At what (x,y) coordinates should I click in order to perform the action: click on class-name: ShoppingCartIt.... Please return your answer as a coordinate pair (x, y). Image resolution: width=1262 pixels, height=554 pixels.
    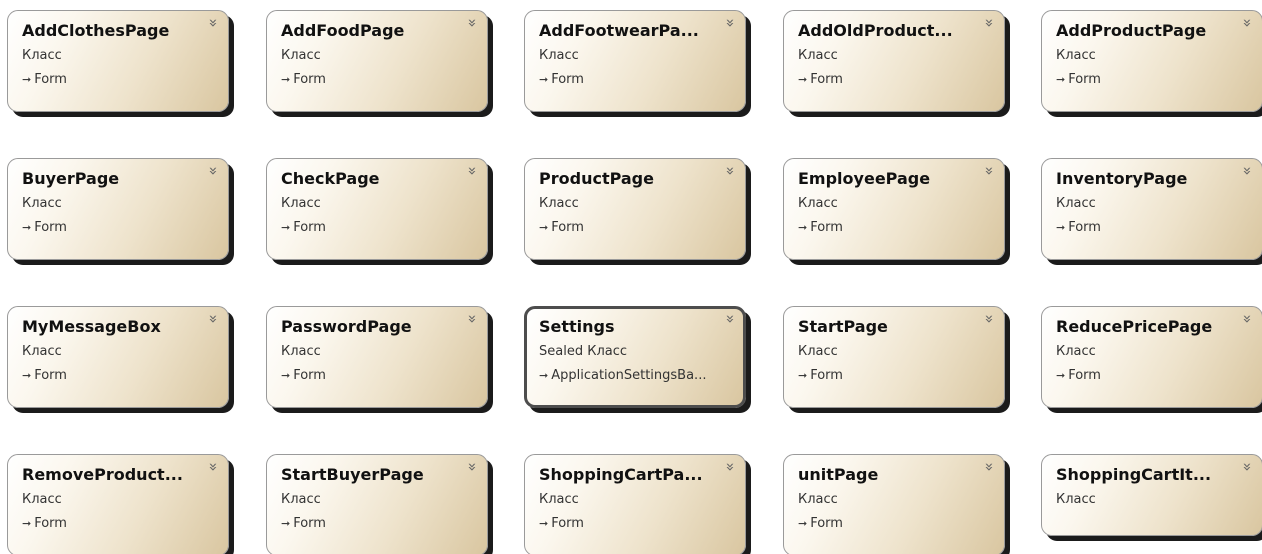
    Looking at the image, I should click on (1134, 474).